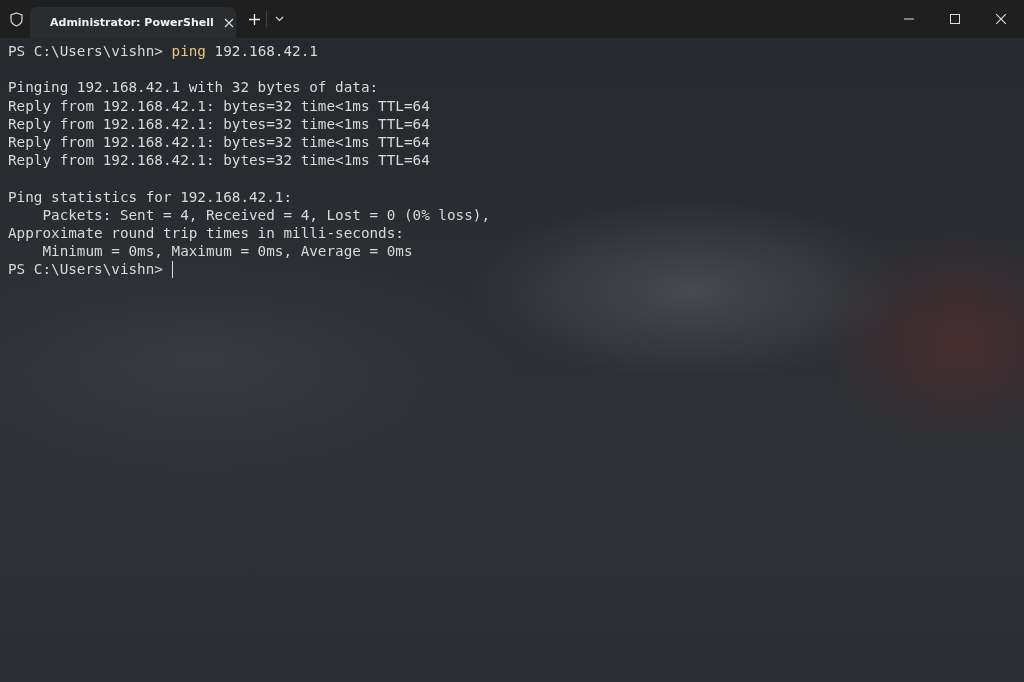  Describe the element at coordinates (150, 196) in the screenshot. I see `output-line: Ping statistics for 192.168.42.1:` at that location.